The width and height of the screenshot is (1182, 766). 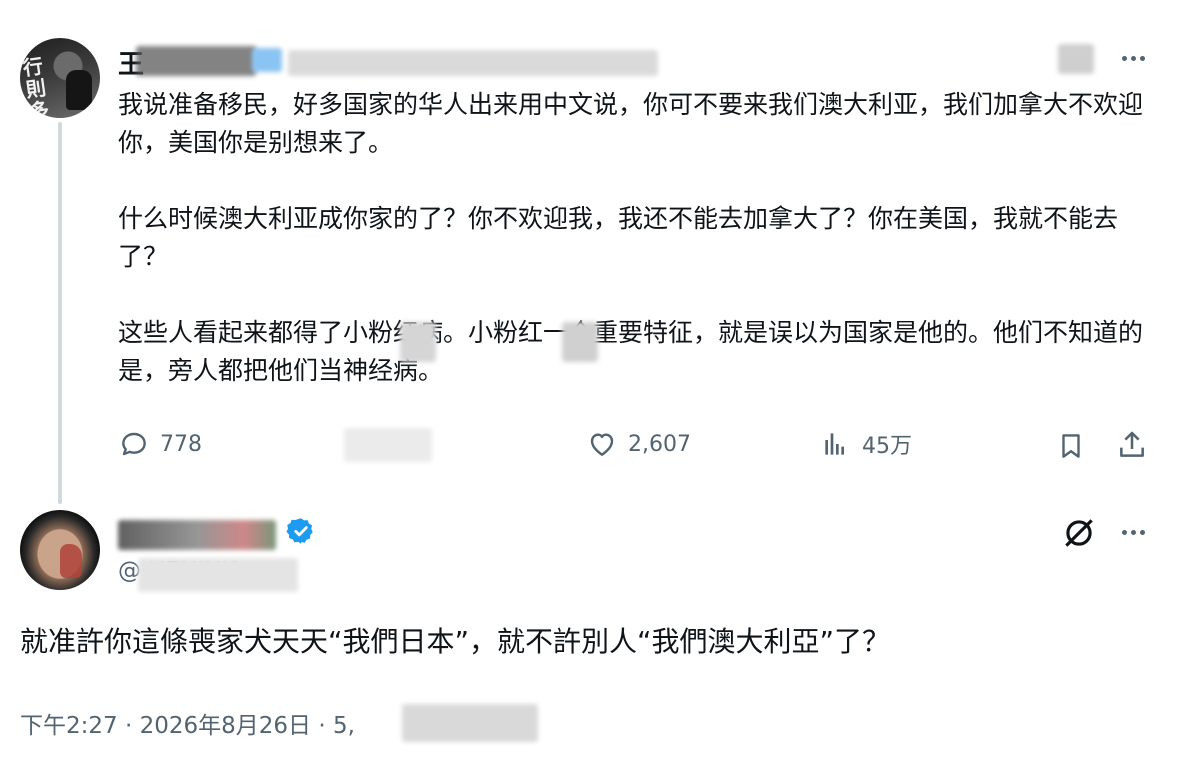 I want to click on author-name-row: 王, so click(x=398, y=62).